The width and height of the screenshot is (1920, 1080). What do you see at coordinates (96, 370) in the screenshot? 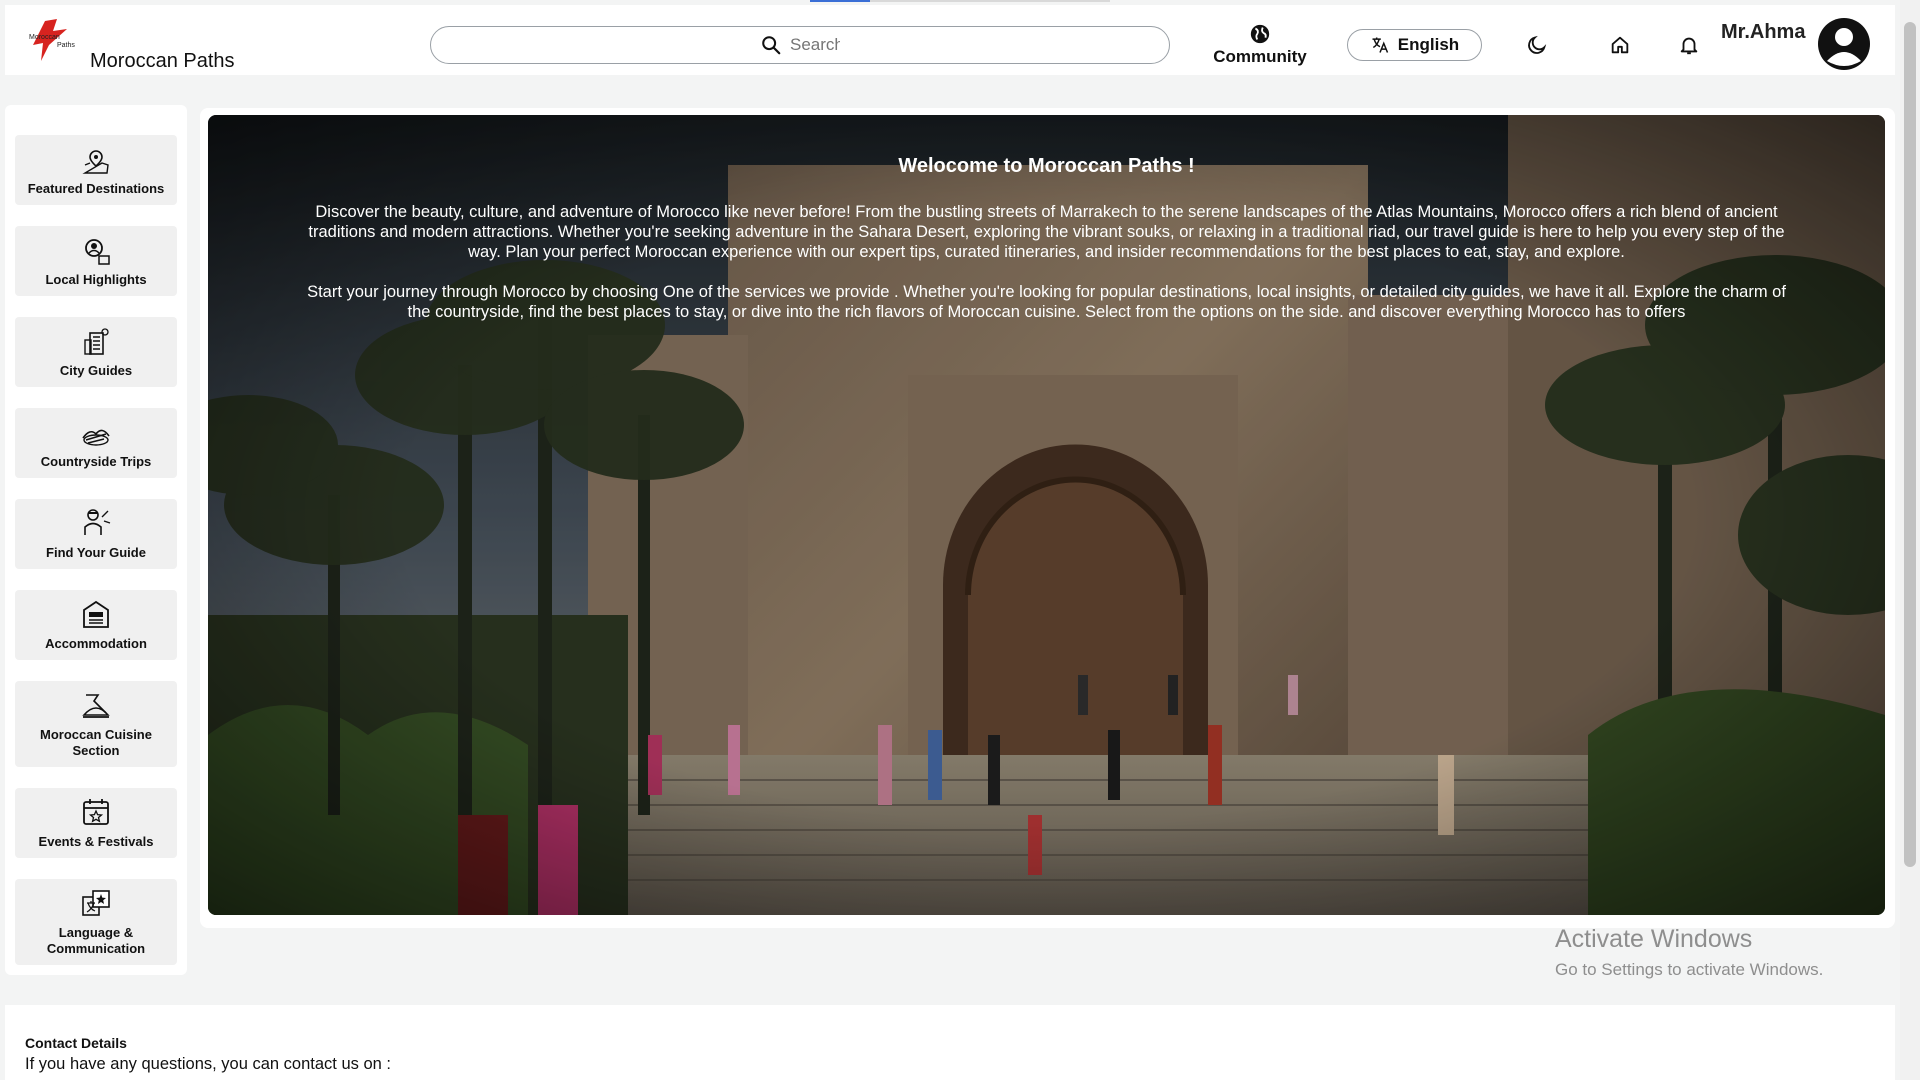
I see `sidebar-item-label: City Guides` at bounding box center [96, 370].